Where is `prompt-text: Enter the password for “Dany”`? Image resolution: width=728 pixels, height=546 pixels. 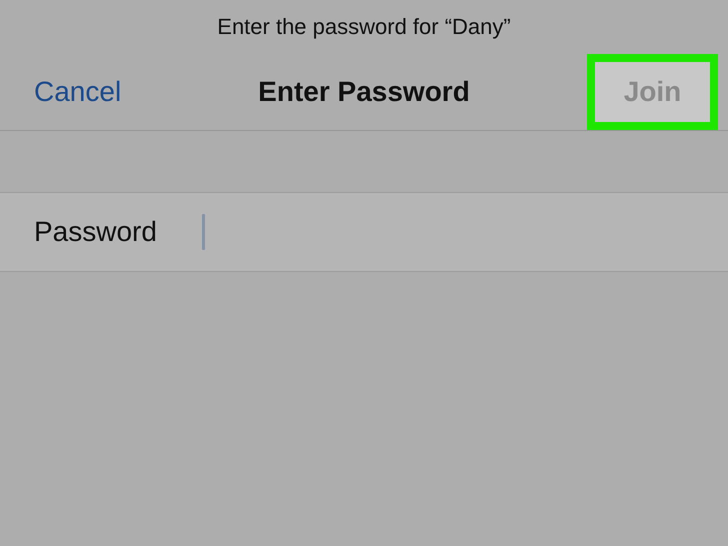 prompt-text: Enter the password for “Dany” is located at coordinates (364, 27).